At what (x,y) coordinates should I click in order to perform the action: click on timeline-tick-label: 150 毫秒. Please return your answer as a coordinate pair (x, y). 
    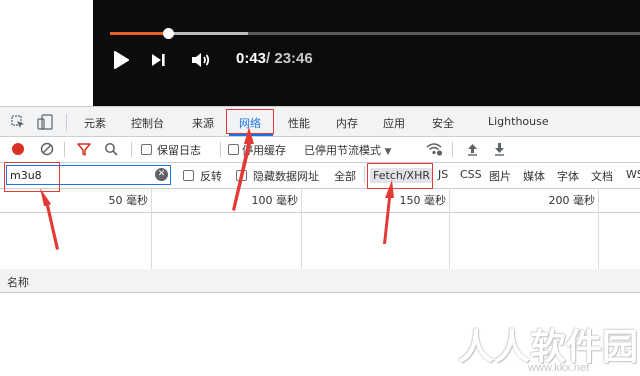
    Looking at the image, I should click on (423, 200).